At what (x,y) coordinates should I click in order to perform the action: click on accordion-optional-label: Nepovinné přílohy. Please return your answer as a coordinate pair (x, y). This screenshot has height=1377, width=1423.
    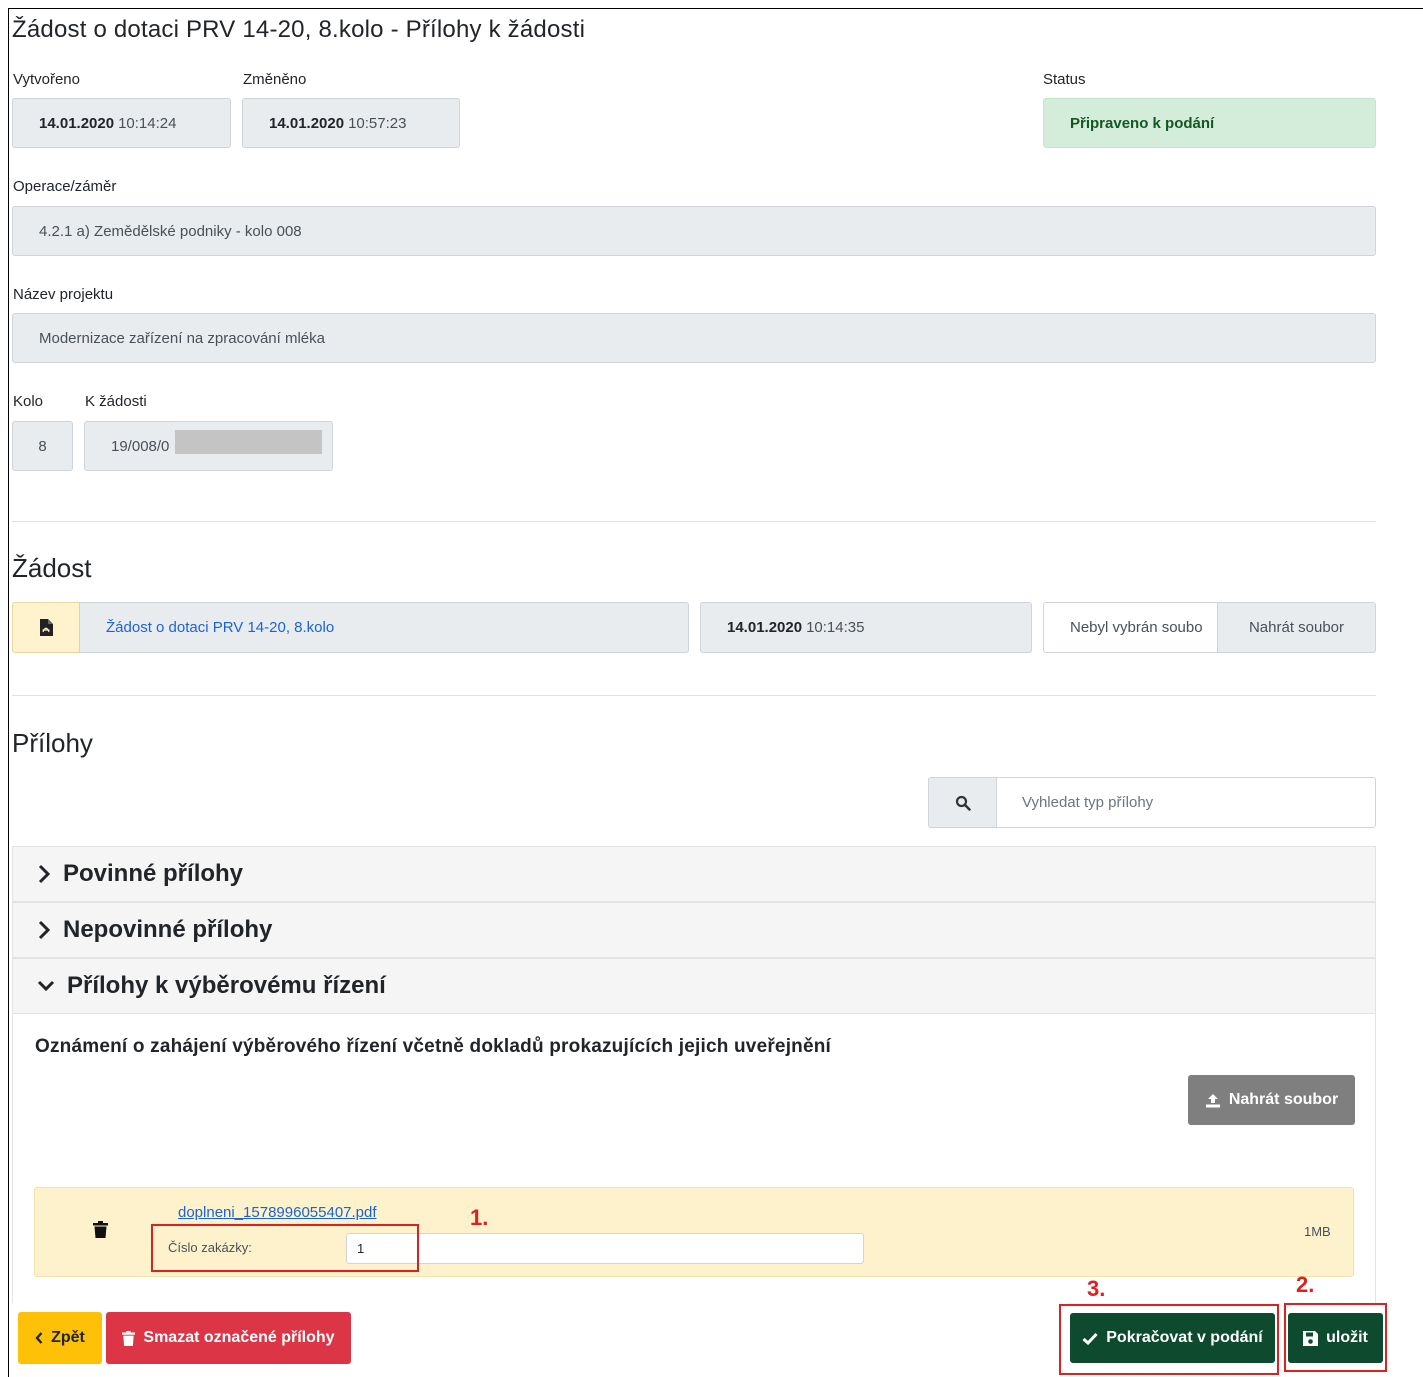
    Looking at the image, I should click on (168, 929).